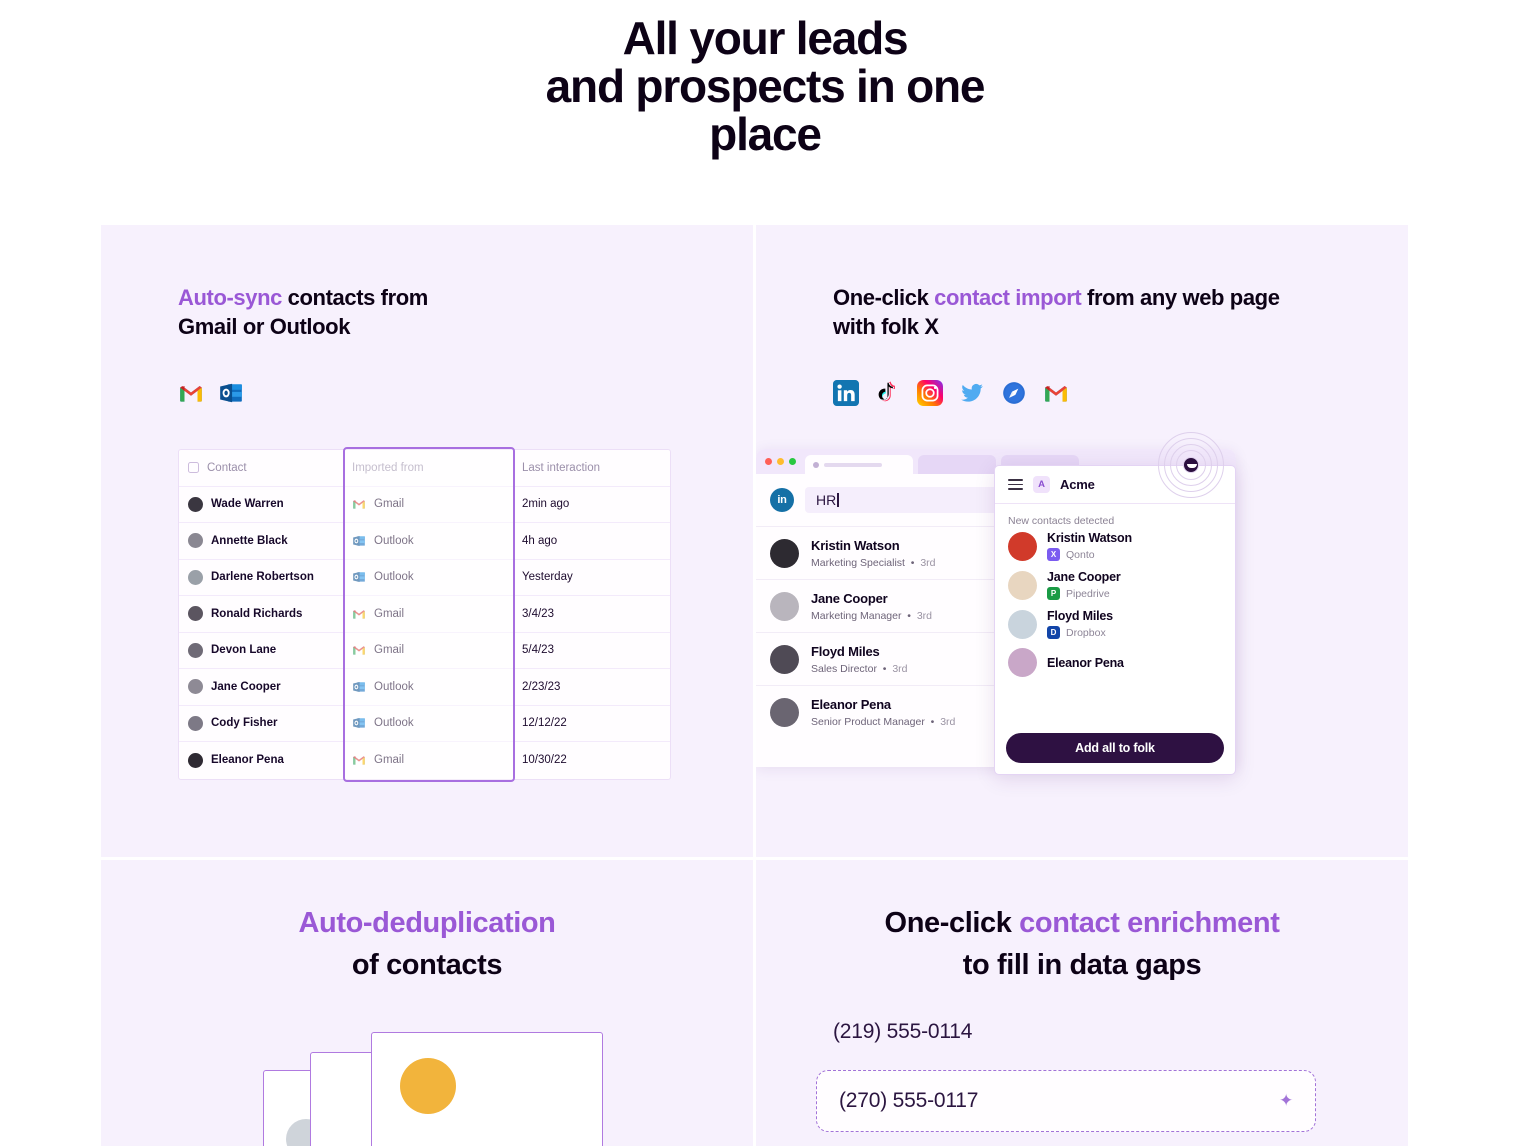  I want to click on table-row: Ronald Richards Gmail 3/4/23, so click(424, 614).